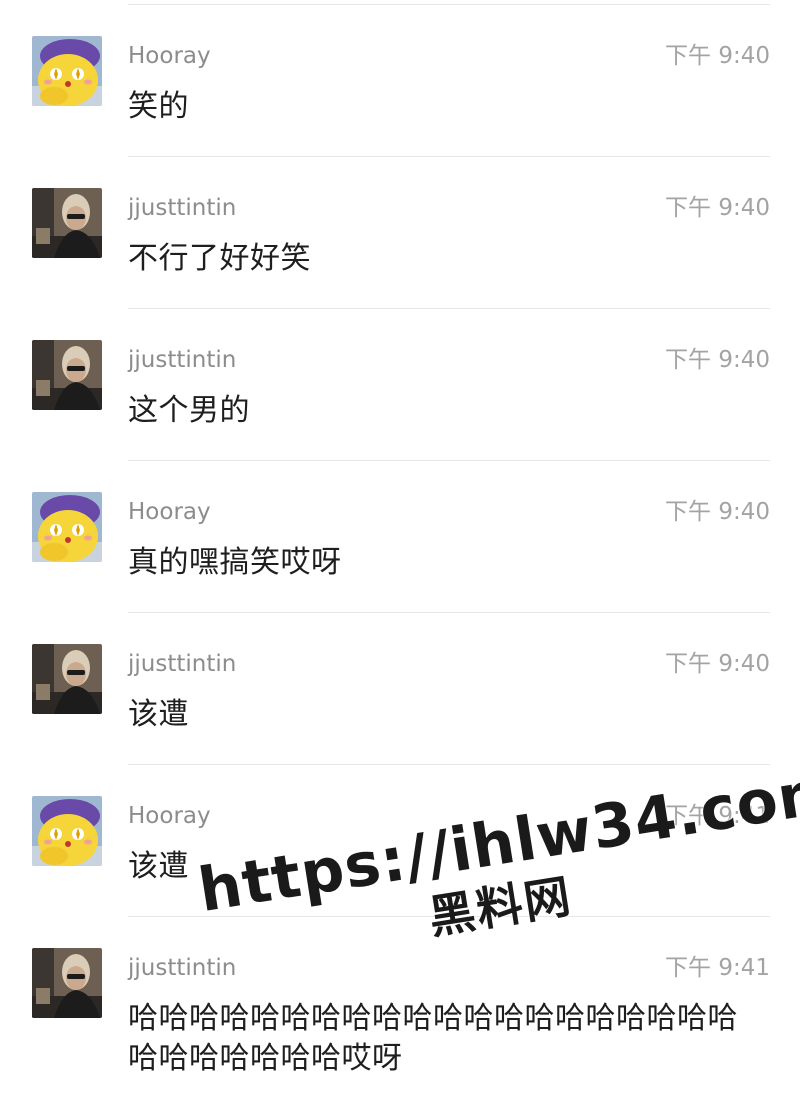 The height and width of the screenshot is (1098, 800). I want to click on message-text: 不行了好好笑, so click(219, 258).